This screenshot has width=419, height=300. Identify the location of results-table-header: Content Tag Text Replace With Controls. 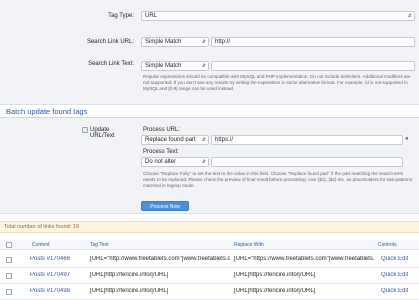
(209, 245).